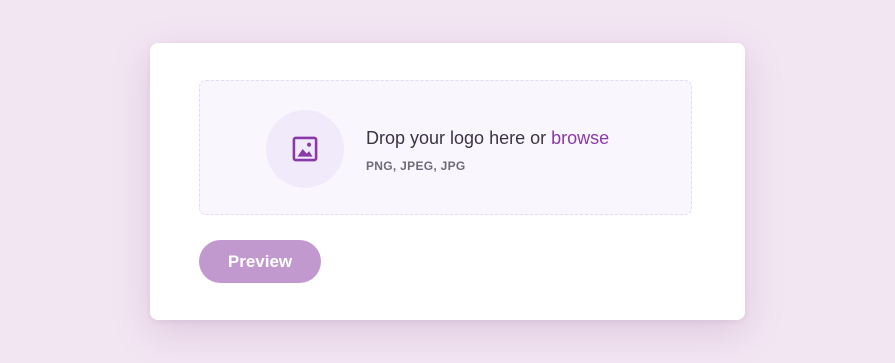  What do you see at coordinates (260, 261) in the screenshot?
I see `preview-button: Preview` at bounding box center [260, 261].